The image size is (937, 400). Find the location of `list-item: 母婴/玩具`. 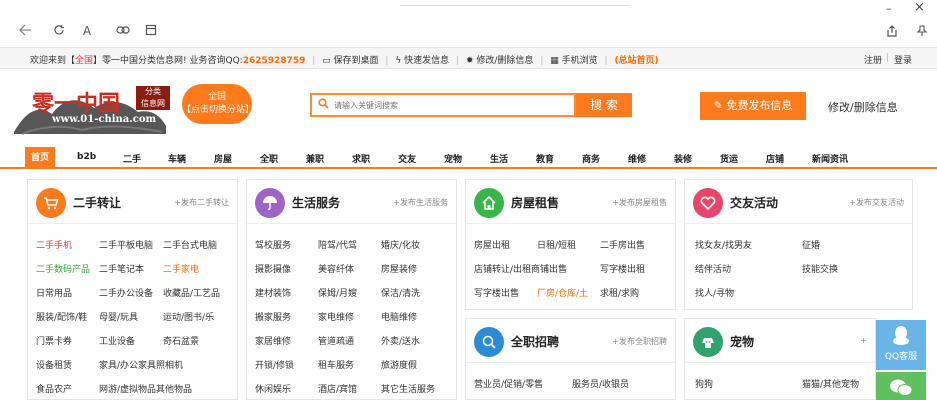

list-item: 母婴/玩具 is located at coordinates (118, 316).